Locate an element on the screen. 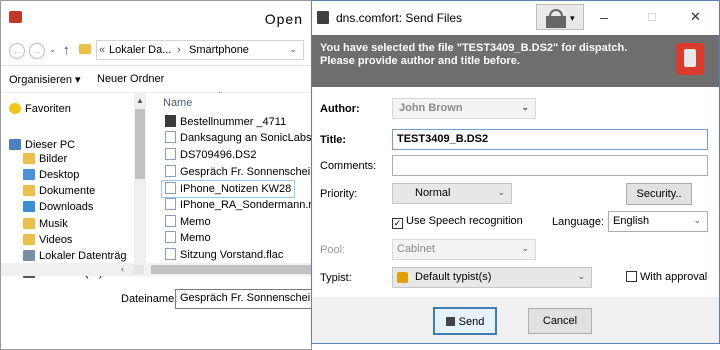 This screenshot has height=350, width=720. file-name: Danksagung an SonicLabs is located at coordinates (246, 138).